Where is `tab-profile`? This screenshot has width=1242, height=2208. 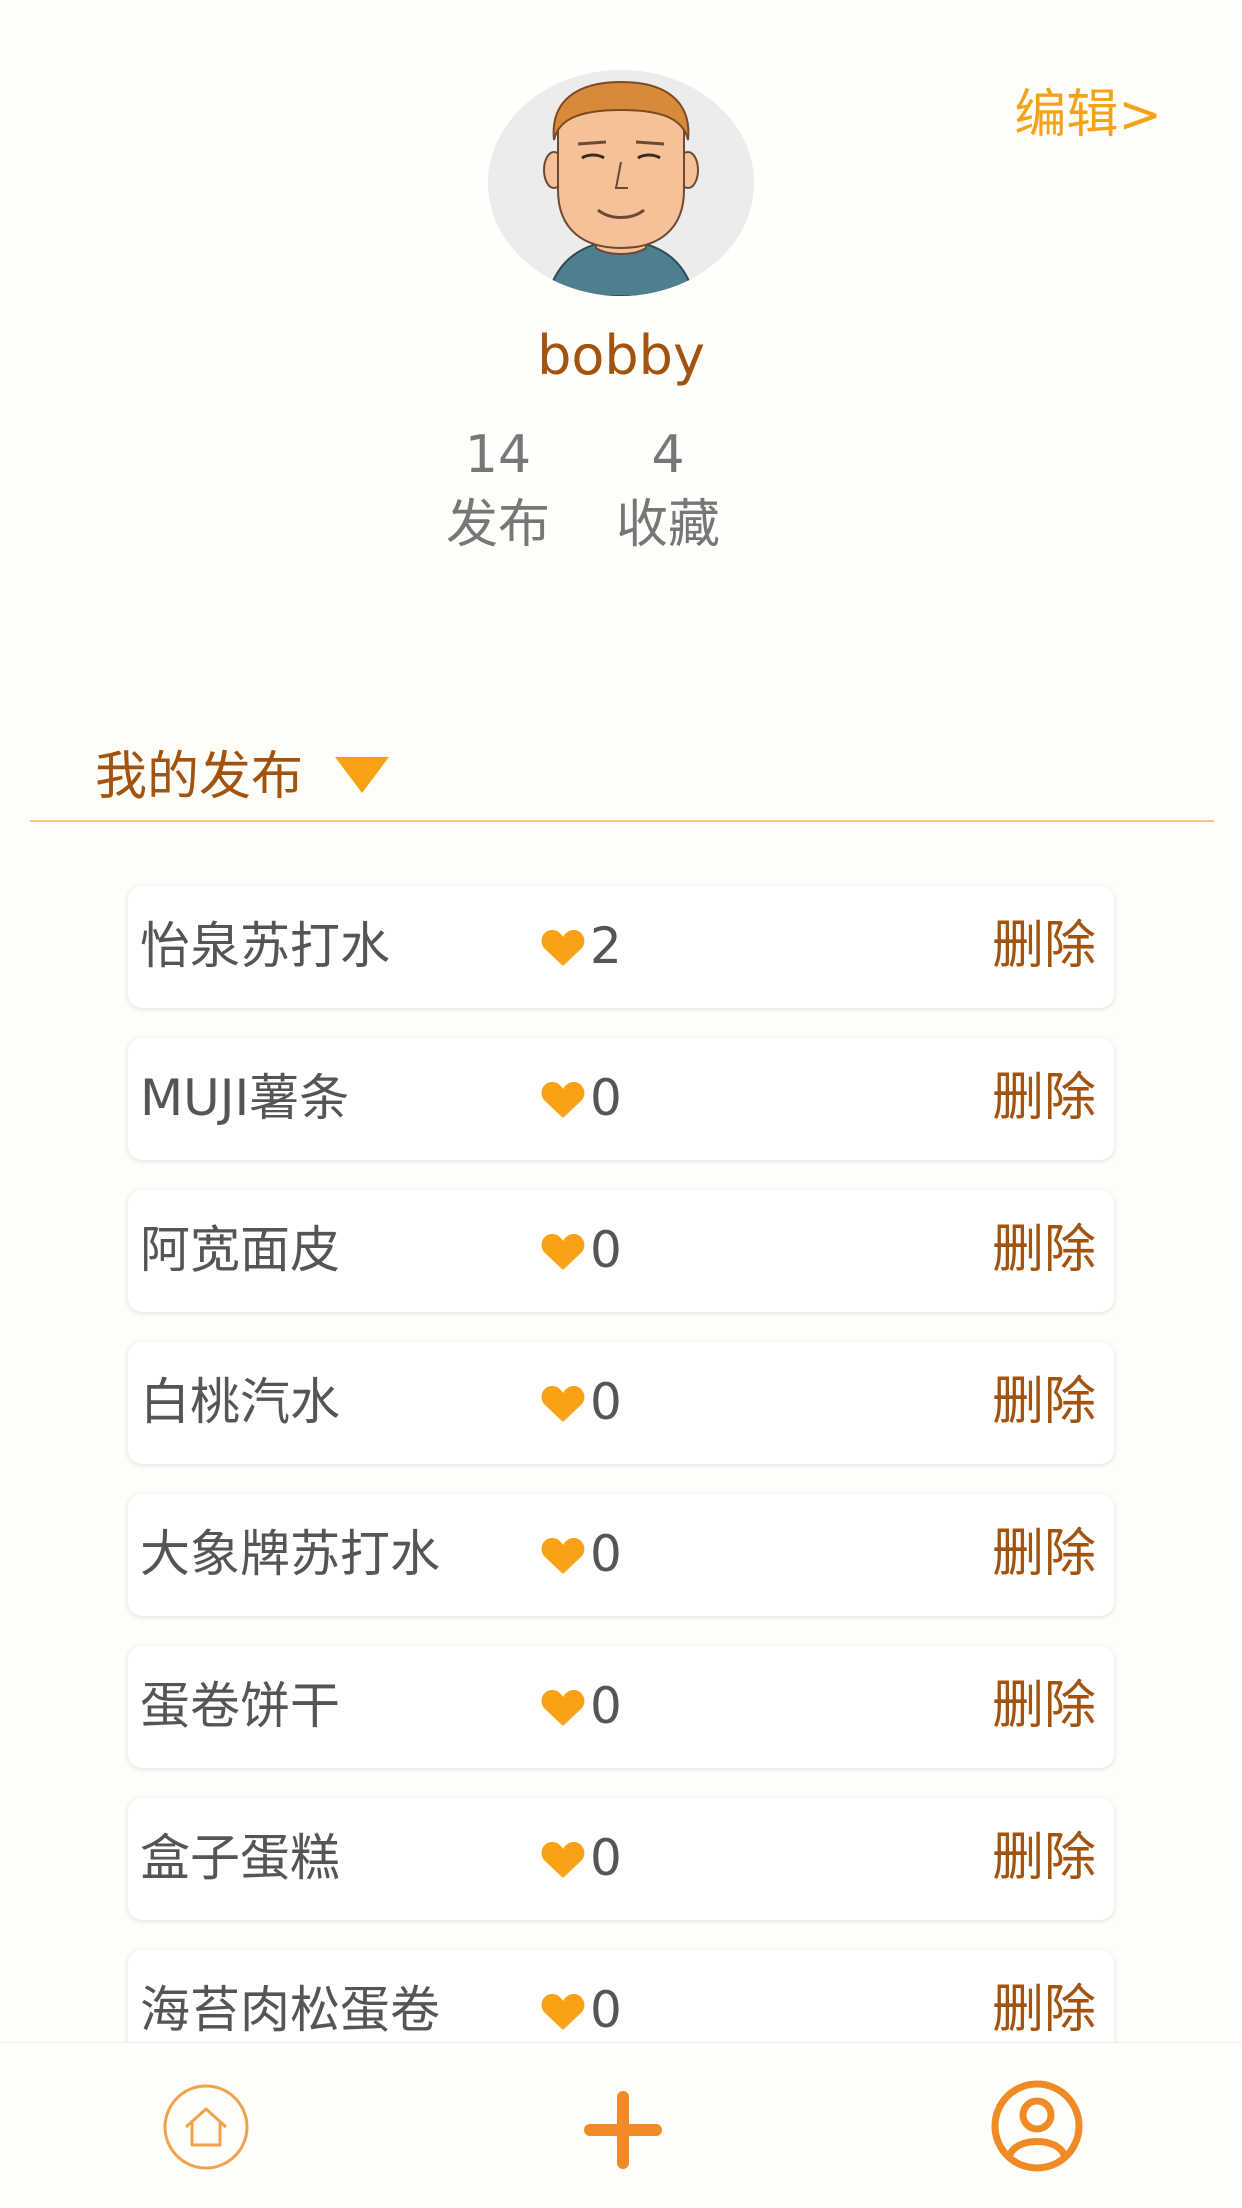
tab-profile is located at coordinates (1037, 2128).